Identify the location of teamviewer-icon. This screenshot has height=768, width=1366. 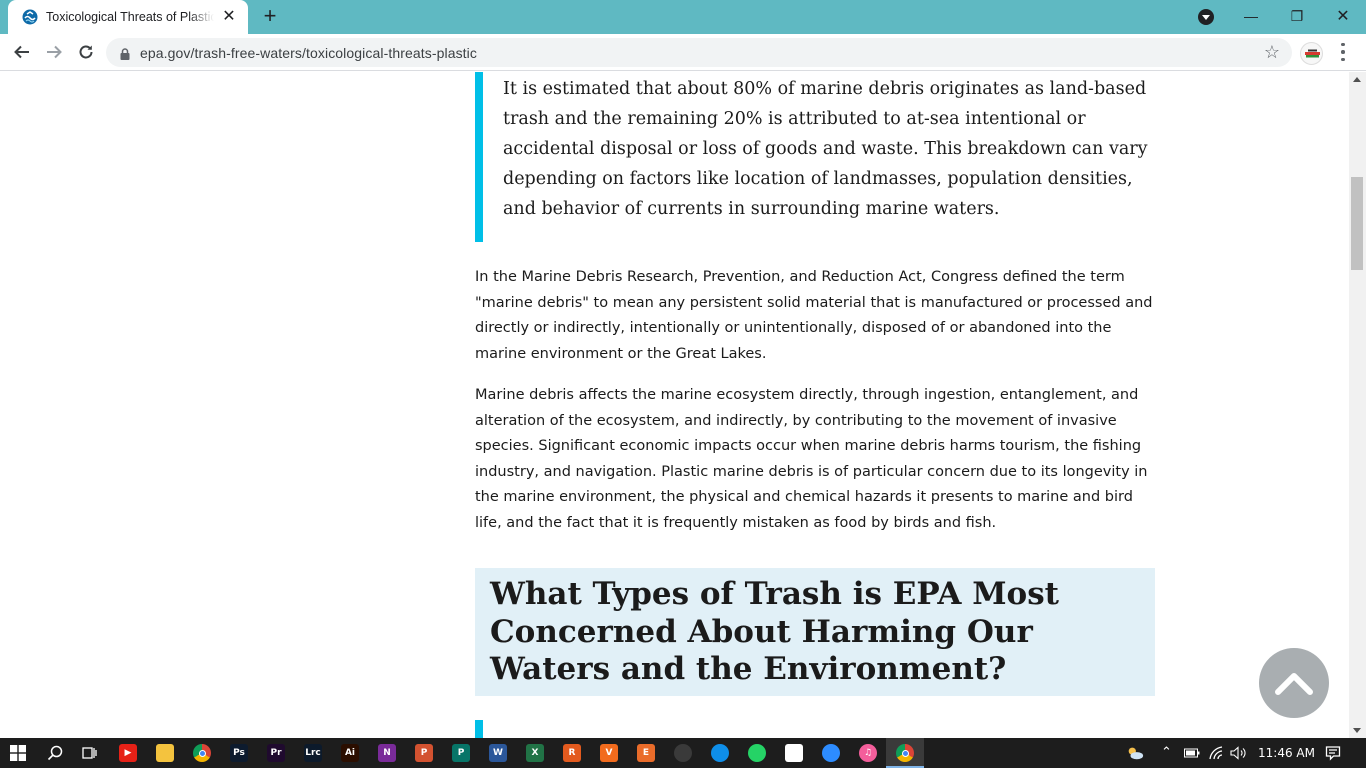
(720, 753).